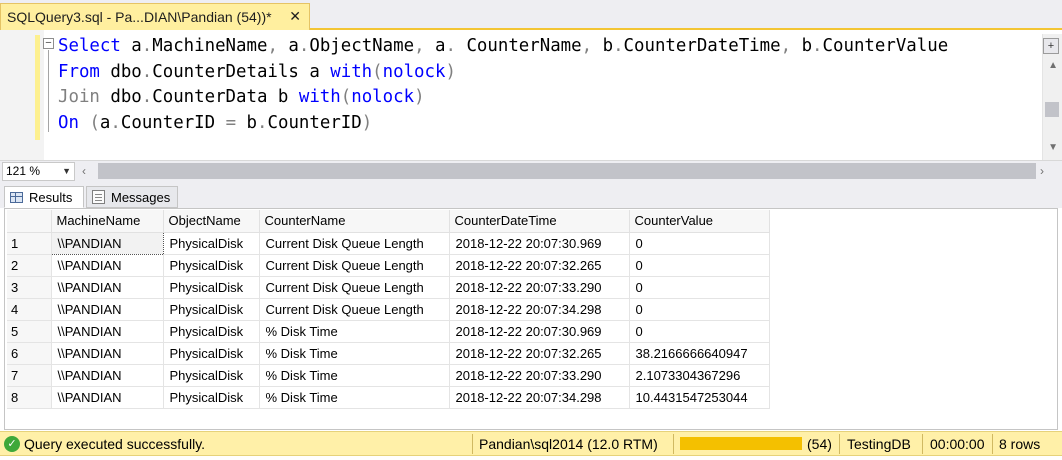 The height and width of the screenshot is (460, 1062). I want to click on code-token: ObjectName, so click(362, 46).